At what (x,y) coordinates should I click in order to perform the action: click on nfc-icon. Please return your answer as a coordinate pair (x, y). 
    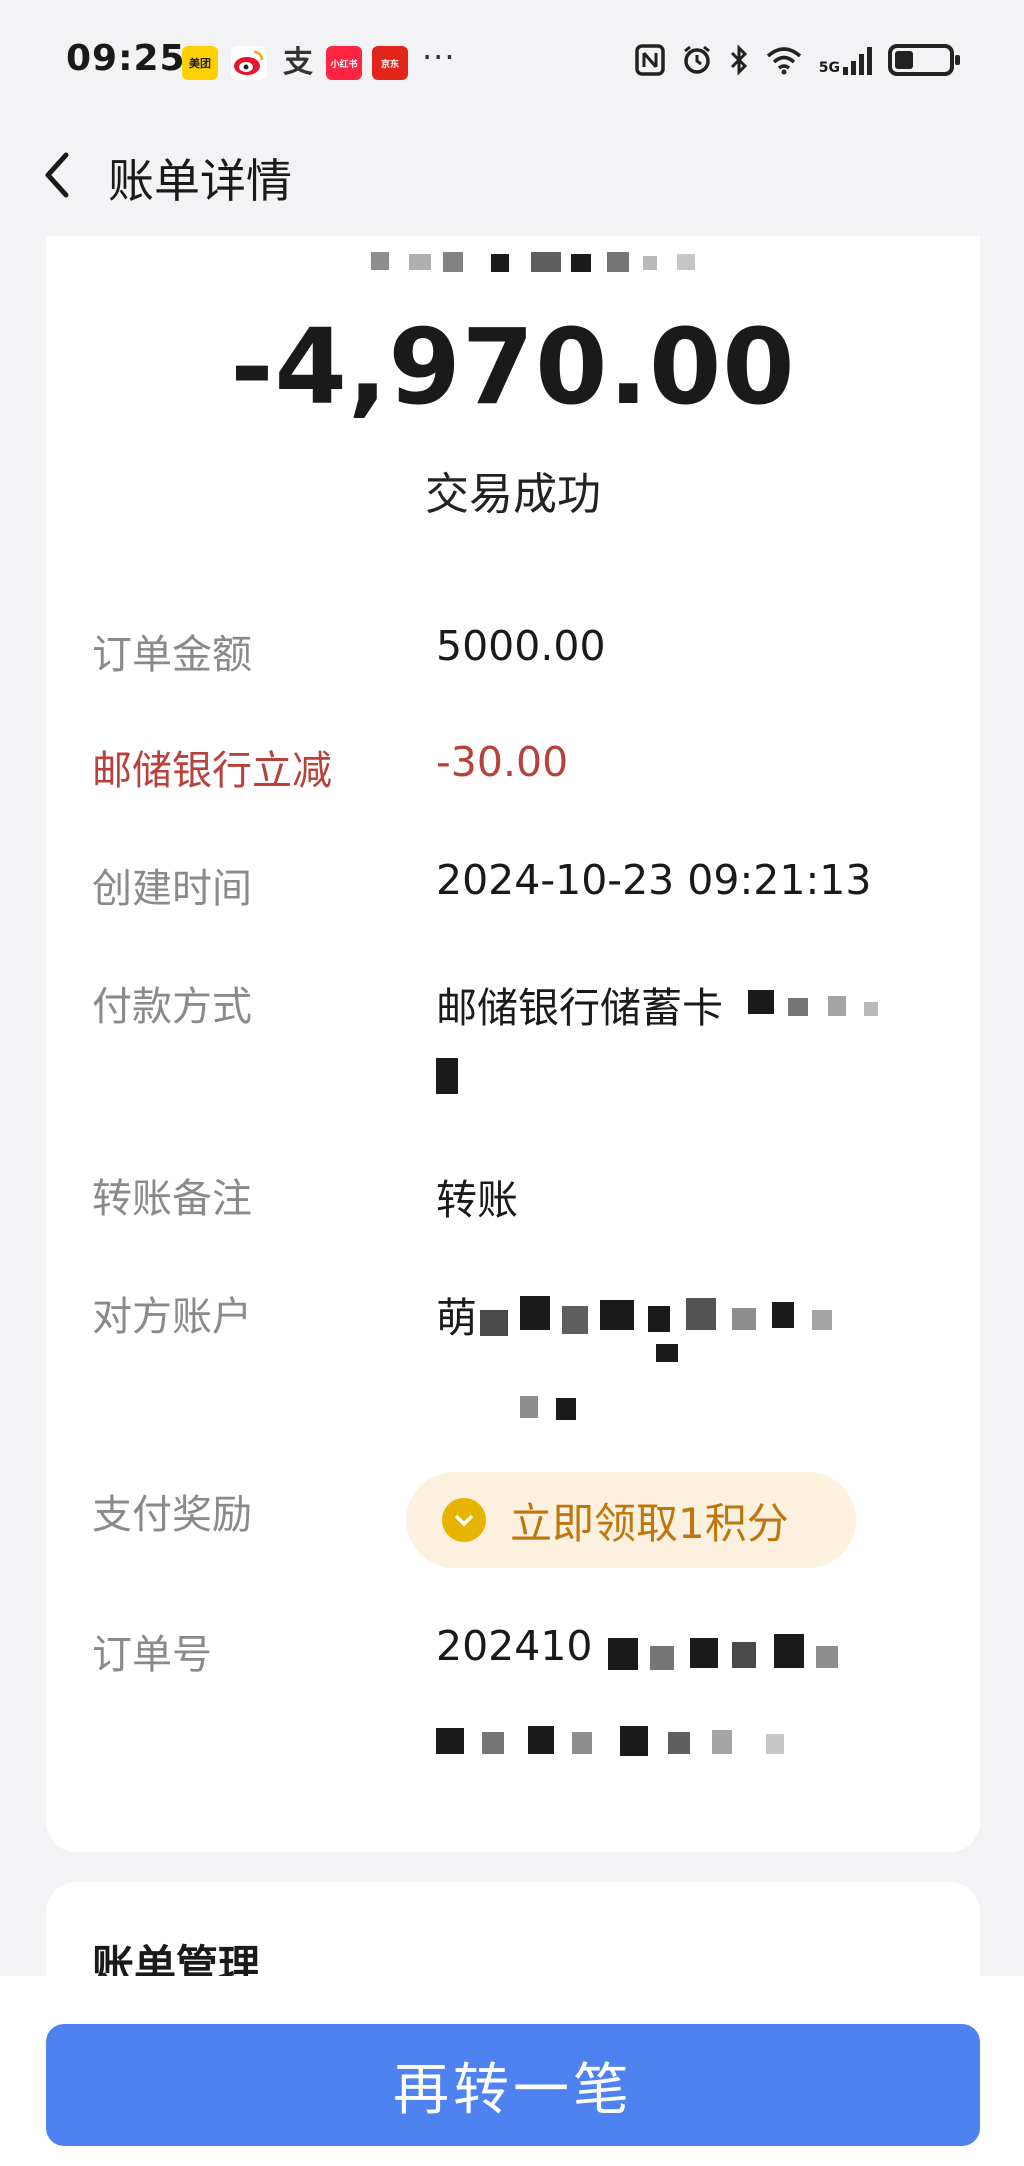
    Looking at the image, I should click on (650, 60).